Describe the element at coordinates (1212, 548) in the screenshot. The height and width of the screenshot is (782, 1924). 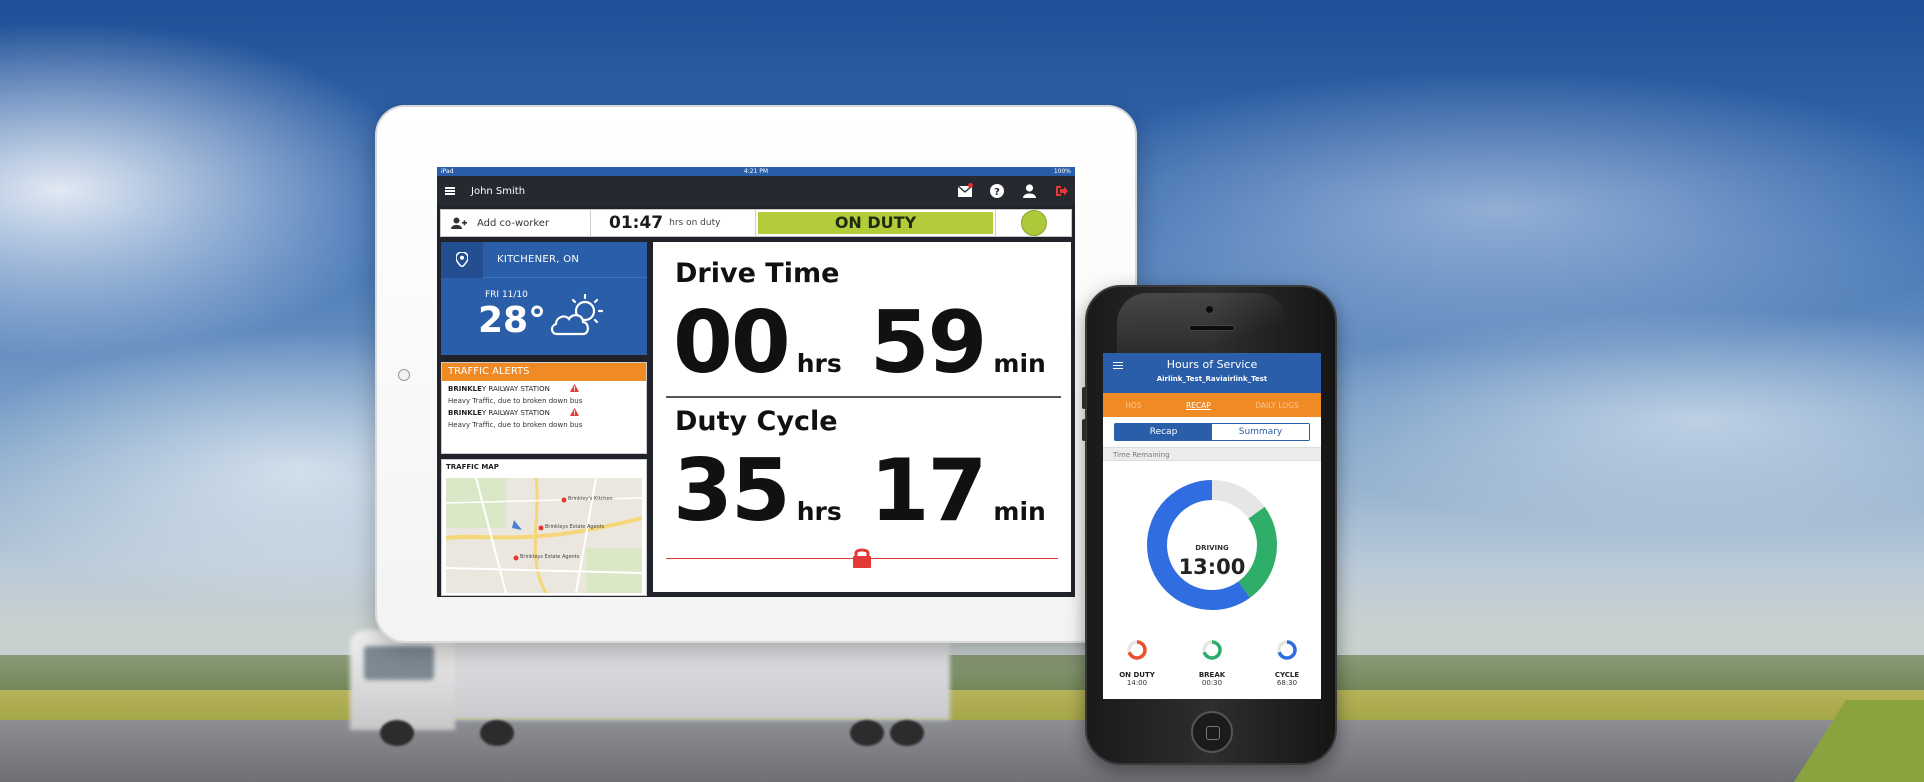
I see `donut-label: DRIVING` at that location.